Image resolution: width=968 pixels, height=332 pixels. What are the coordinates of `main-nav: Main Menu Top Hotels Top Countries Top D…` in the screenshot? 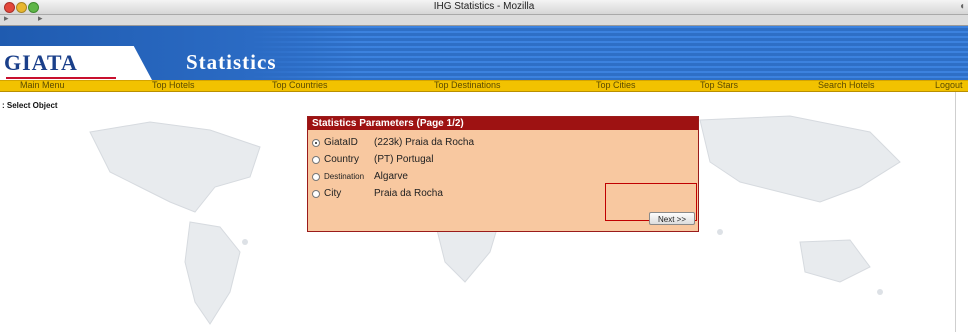 It's located at (484, 86).